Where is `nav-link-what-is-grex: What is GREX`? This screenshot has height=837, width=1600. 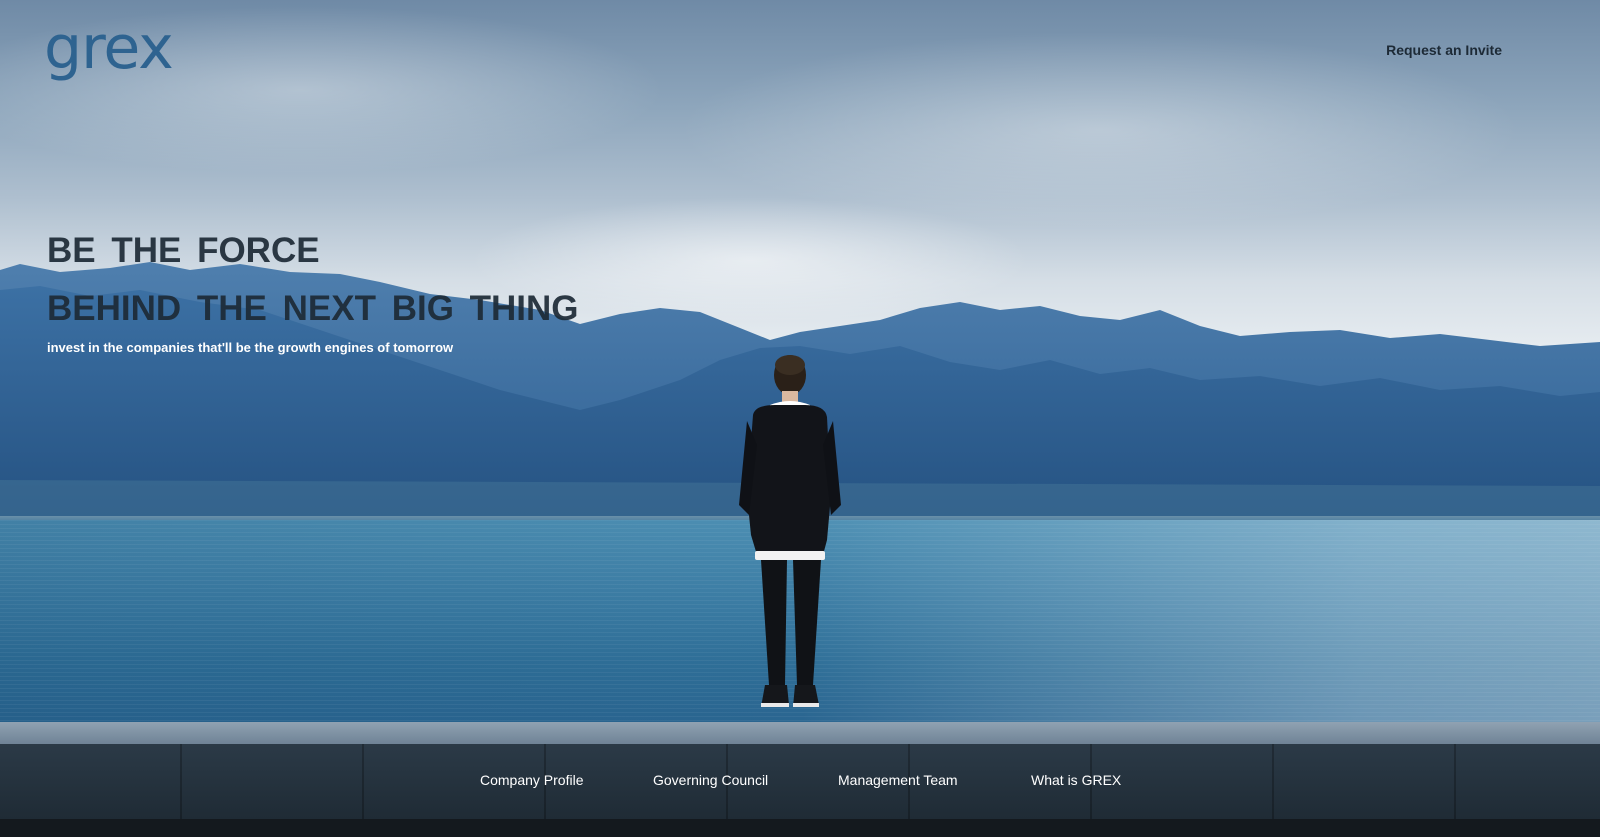 nav-link-what-is-grex: What is GREX is located at coordinates (1076, 780).